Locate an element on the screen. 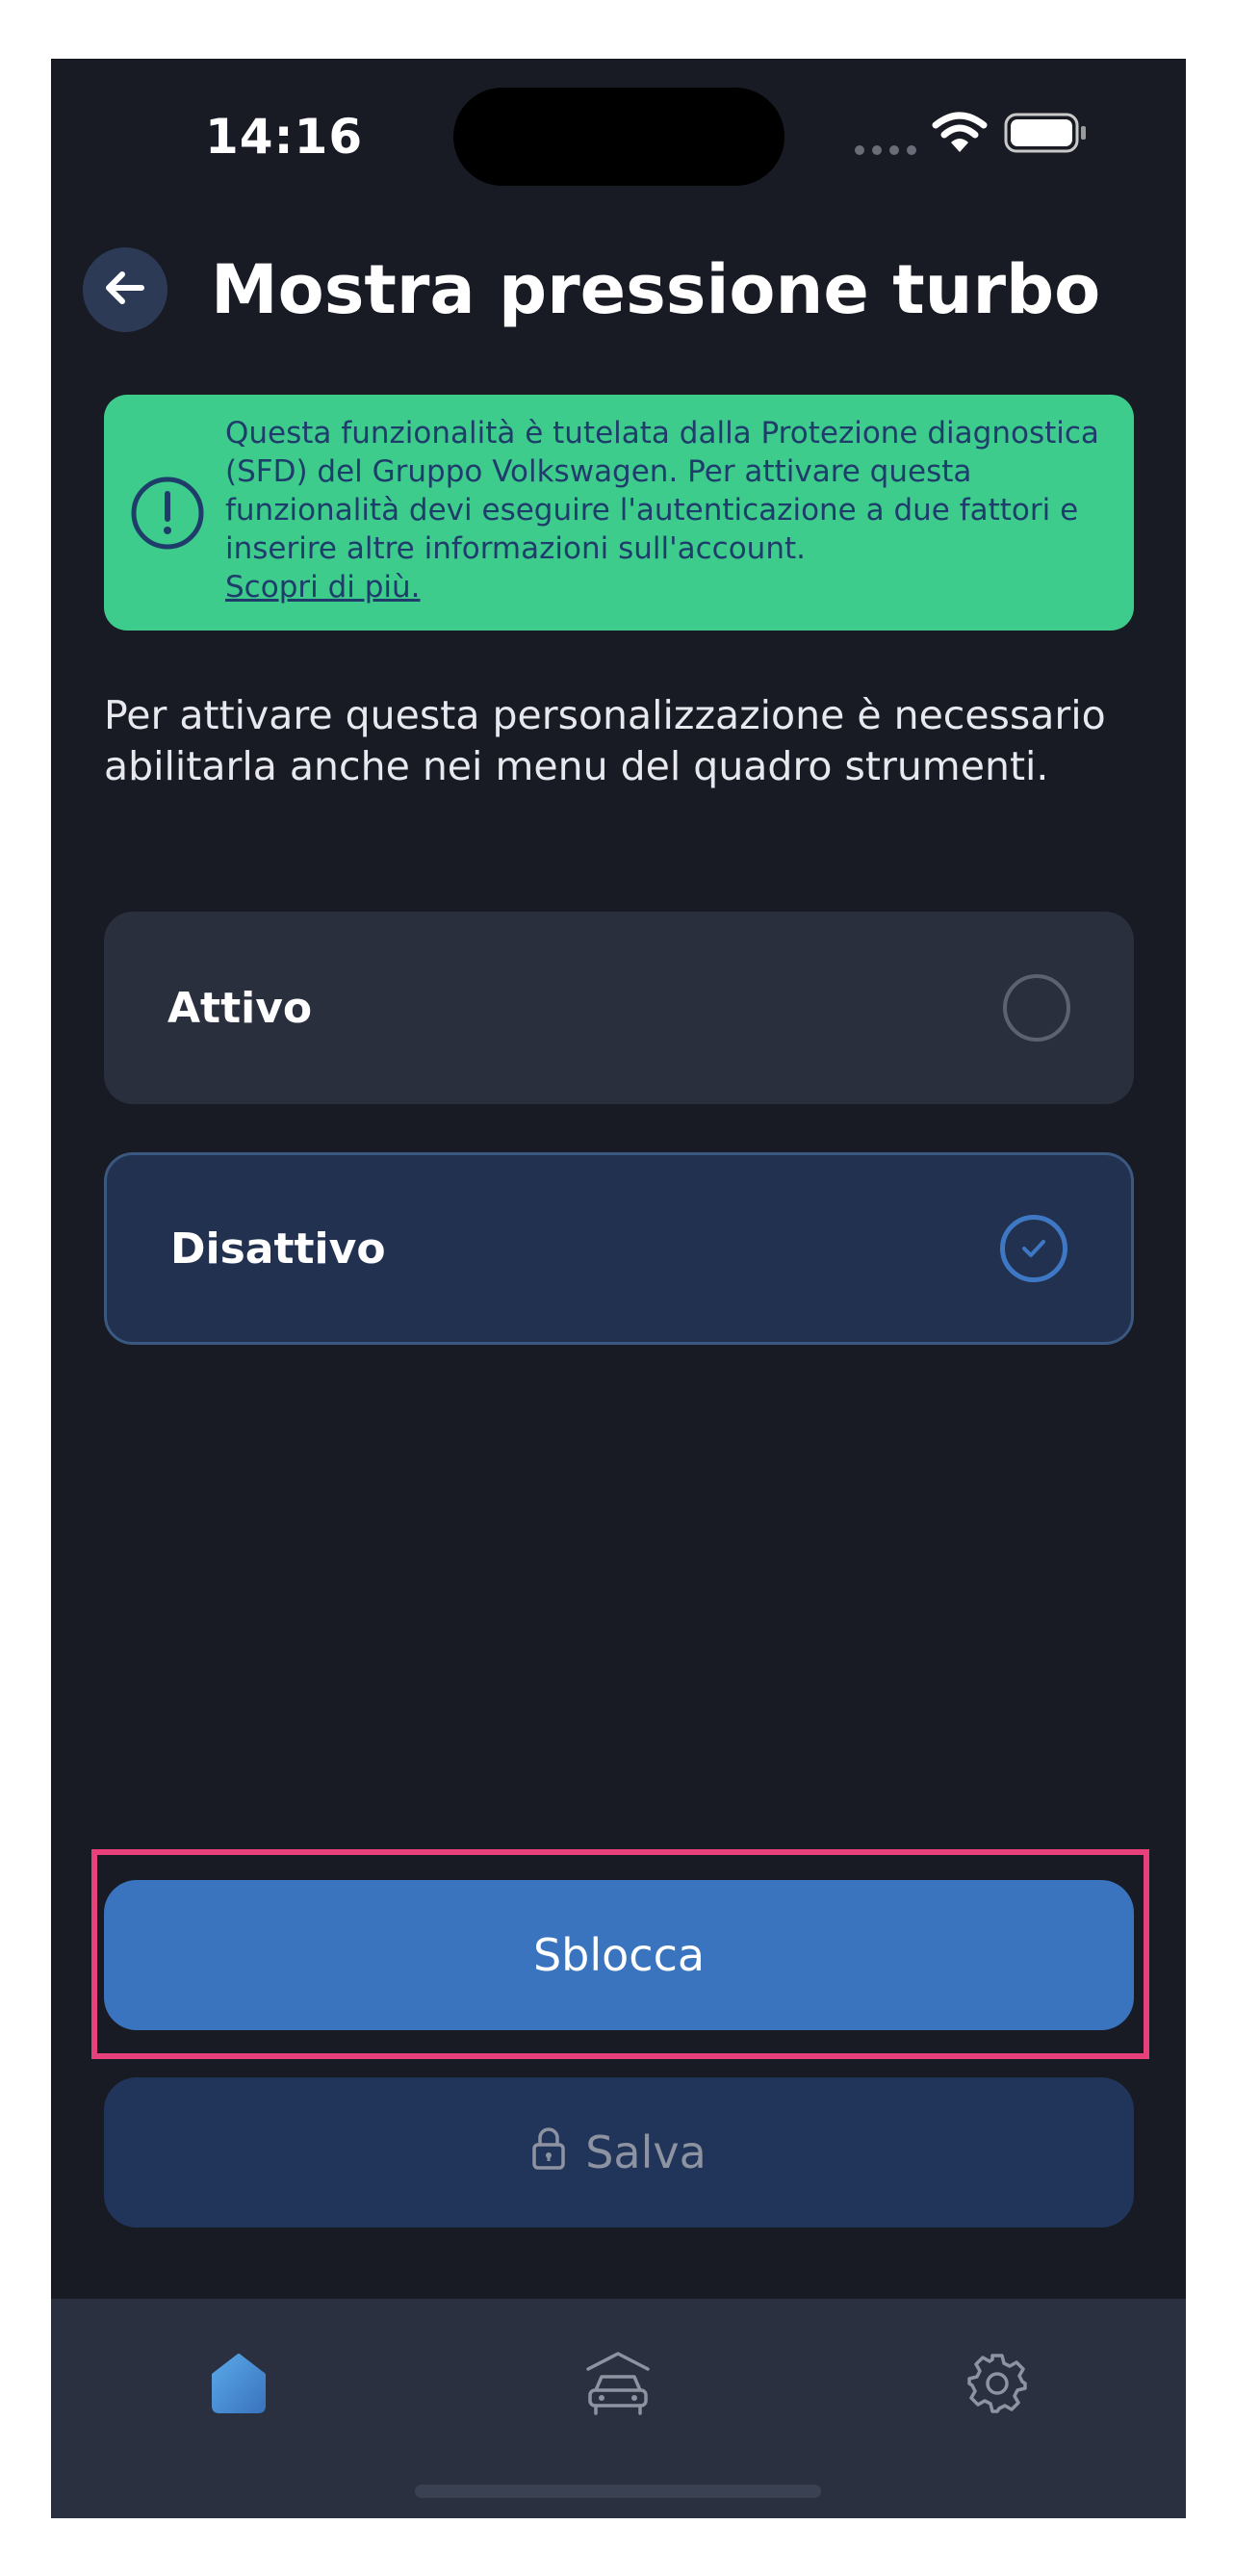 The height and width of the screenshot is (2576, 1234). option-inactive: Disattivo is located at coordinates (619, 1248).